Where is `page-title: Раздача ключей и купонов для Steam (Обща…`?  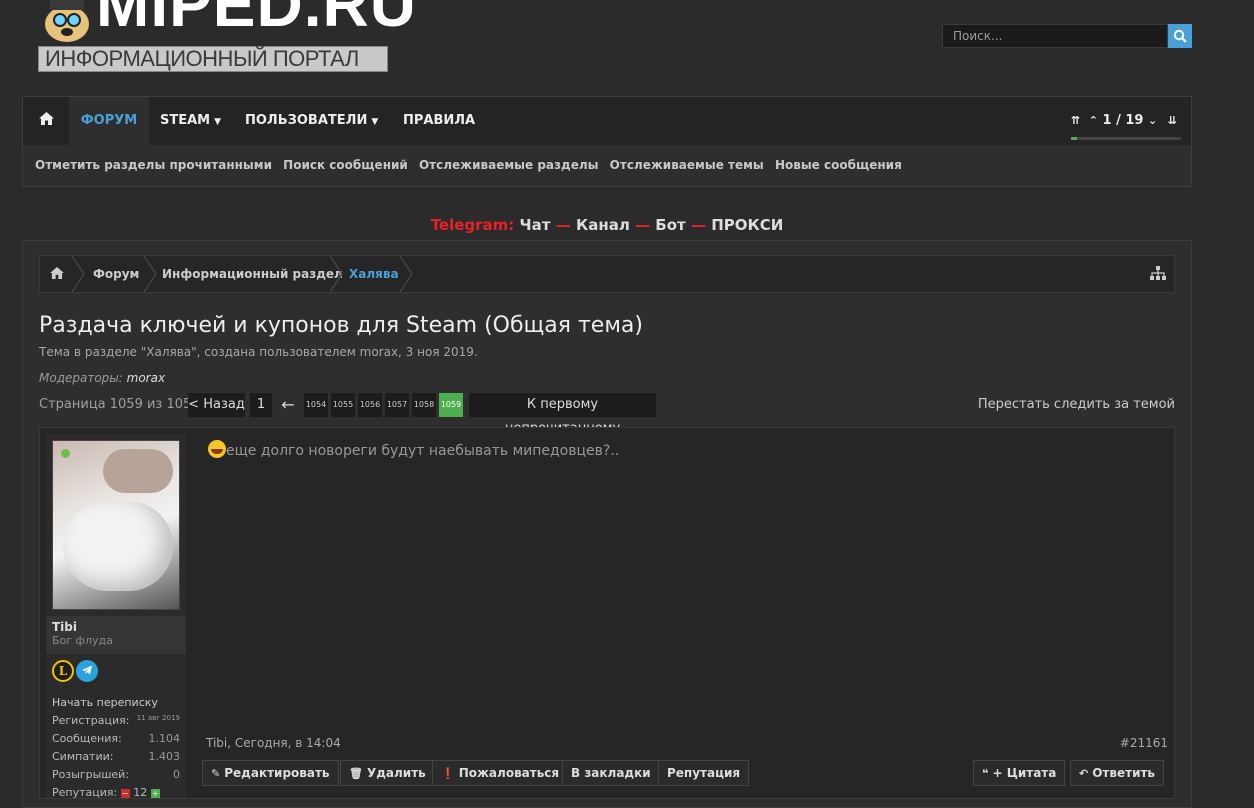
page-title: Раздача ключей и купонов для Steam (Обща… is located at coordinates (341, 325).